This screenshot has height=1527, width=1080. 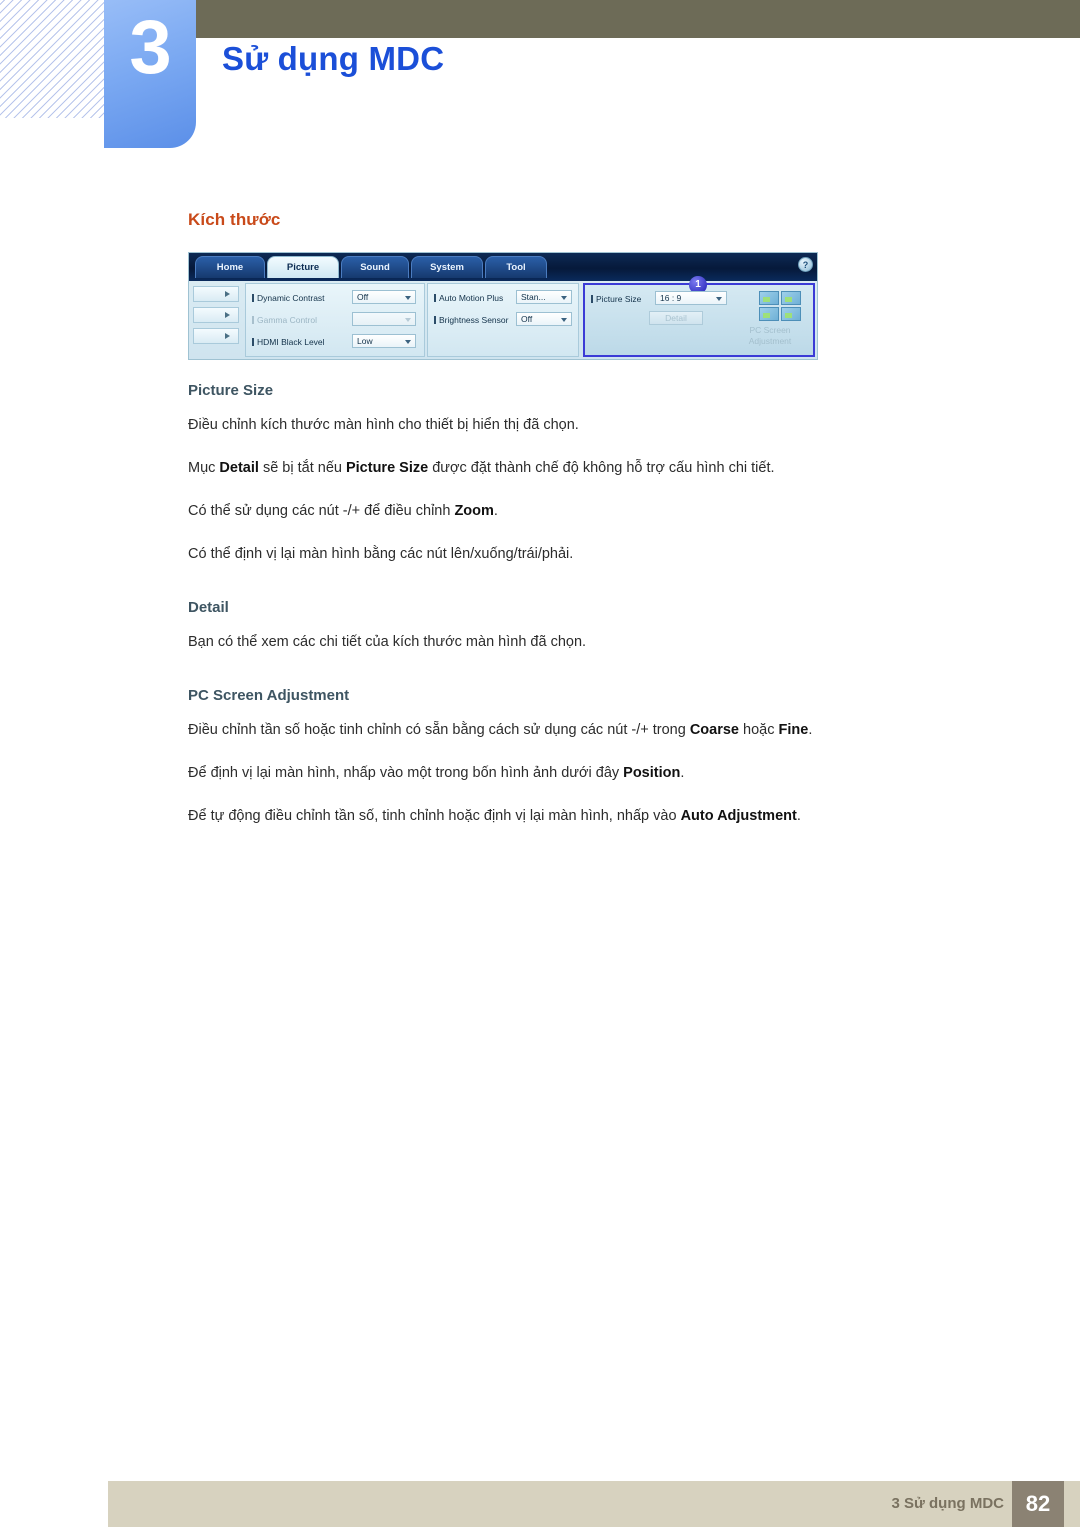 I want to click on page-footer: 3 Sử dụng MDC 82, so click(x=594, y=1504).